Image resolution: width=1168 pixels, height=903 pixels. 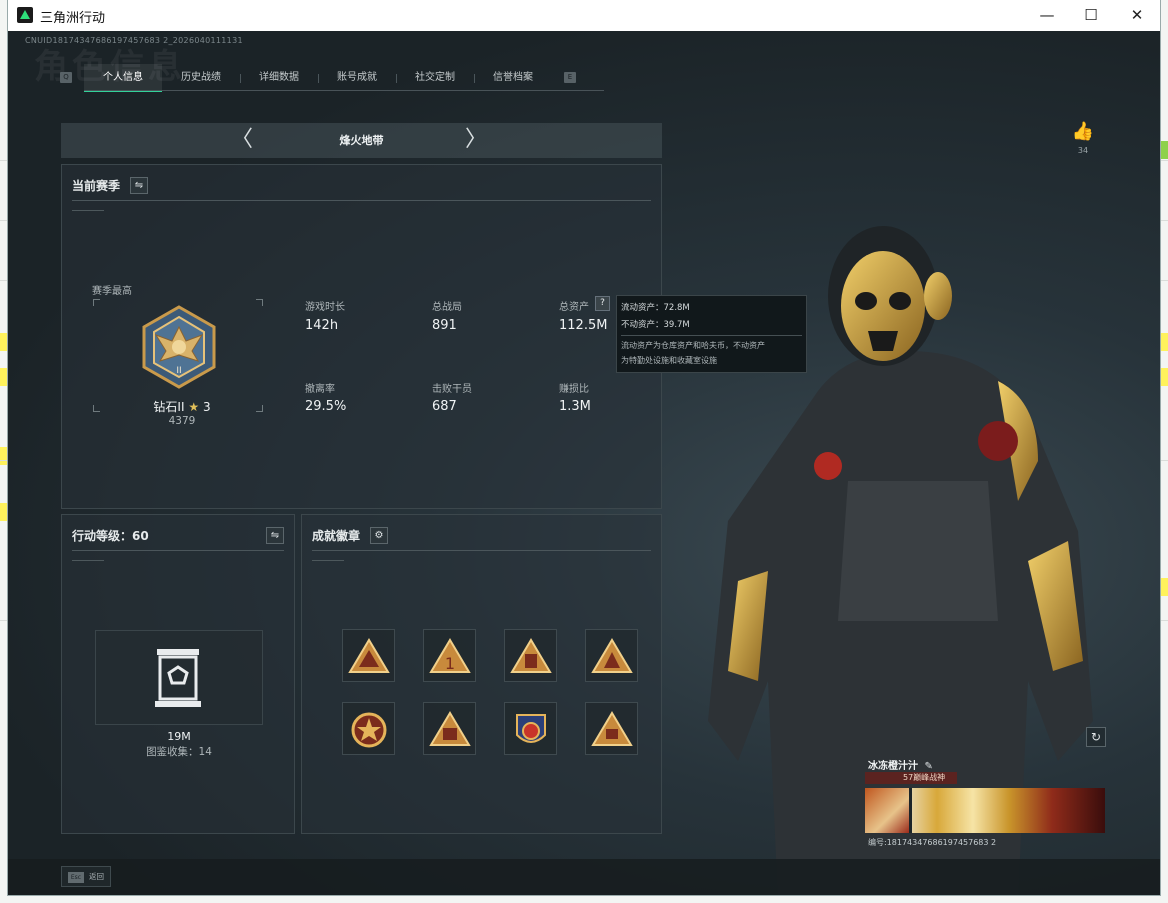 I want to click on stat-playtime-value: 142h, so click(x=322, y=325).